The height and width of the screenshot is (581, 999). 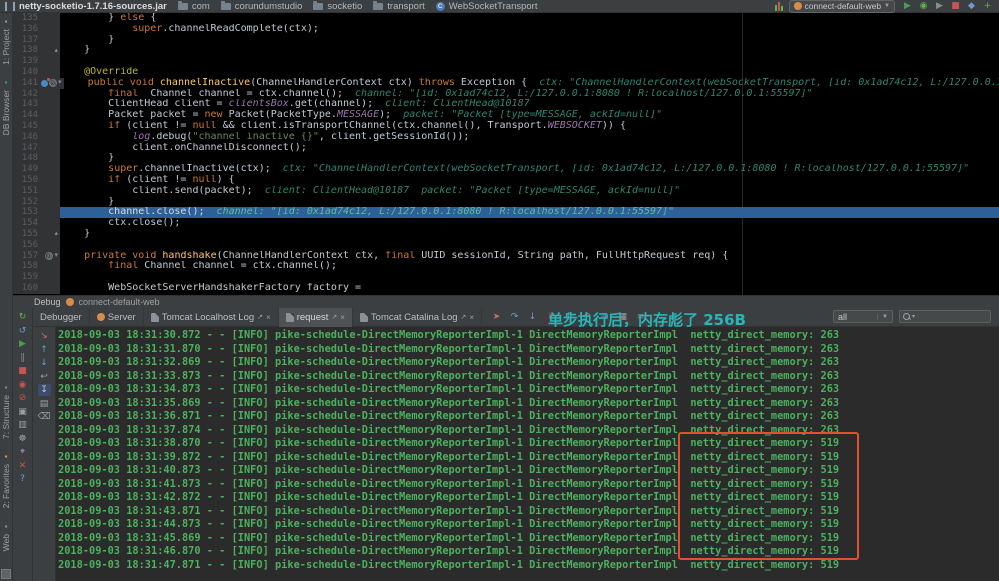 What do you see at coordinates (36, 180) in the screenshot?
I see `editor-gutter: 150` at bounding box center [36, 180].